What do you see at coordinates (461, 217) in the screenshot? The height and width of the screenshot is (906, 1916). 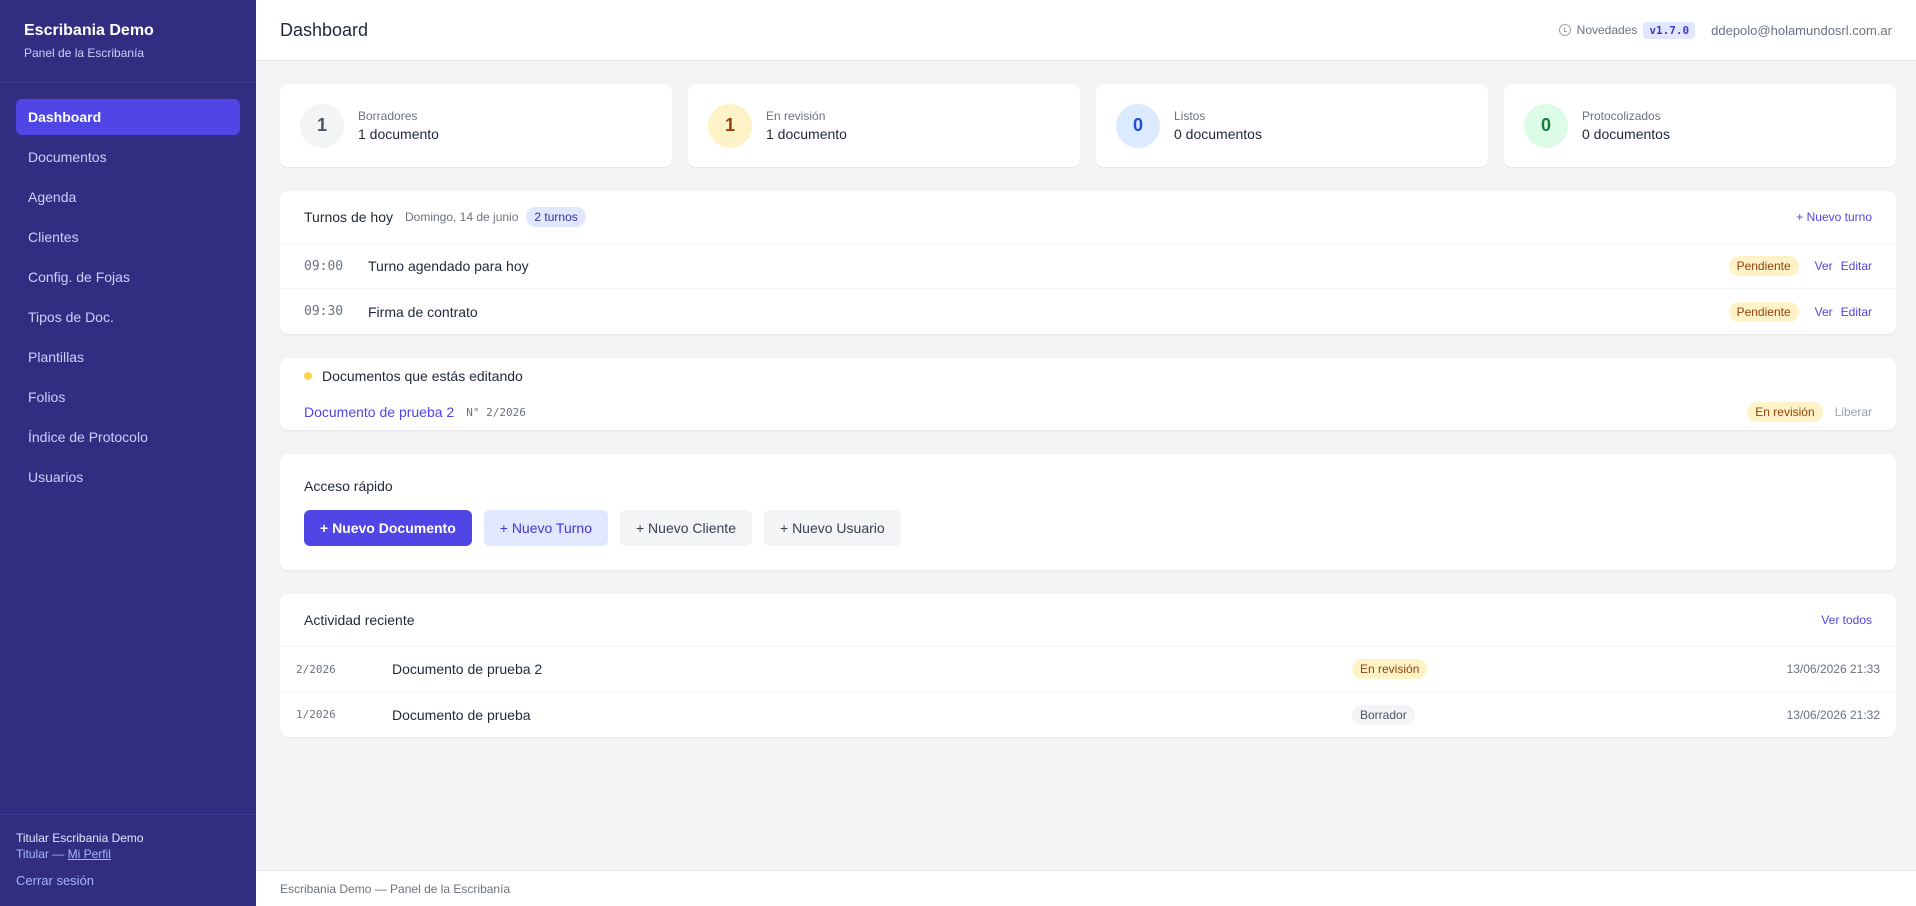 I see `turnos-date: Domingo, 14 de junio` at bounding box center [461, 217].